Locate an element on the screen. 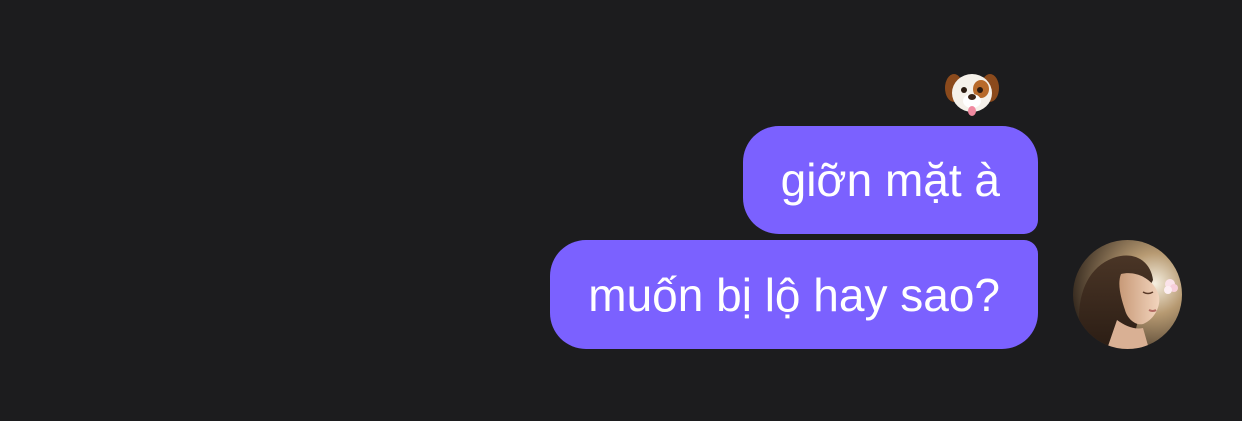 The image size is (1242, 421). profile-photo-icon is located at coordinates (1127, 294).